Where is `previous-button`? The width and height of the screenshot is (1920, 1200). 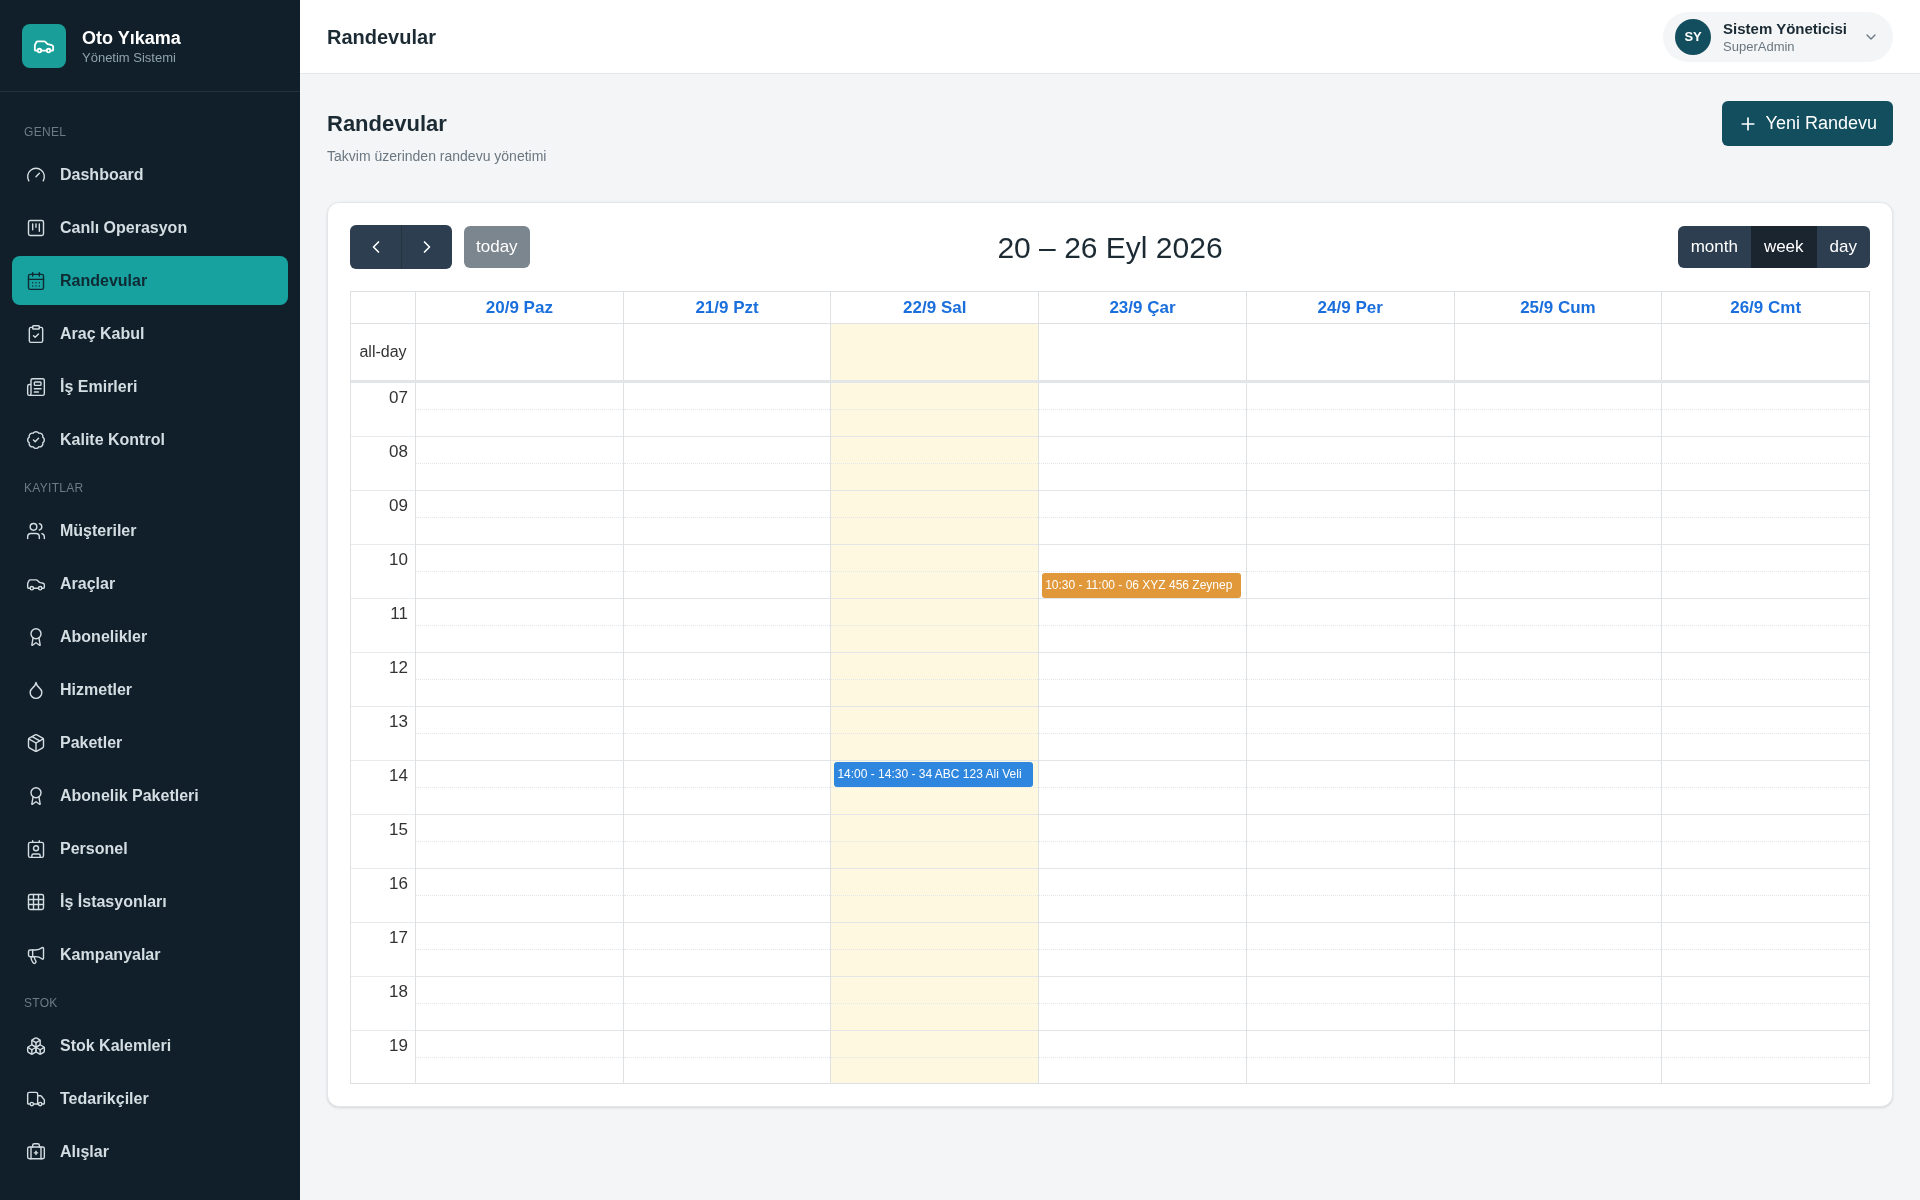
previous-button is located at coordinates (375, 247).